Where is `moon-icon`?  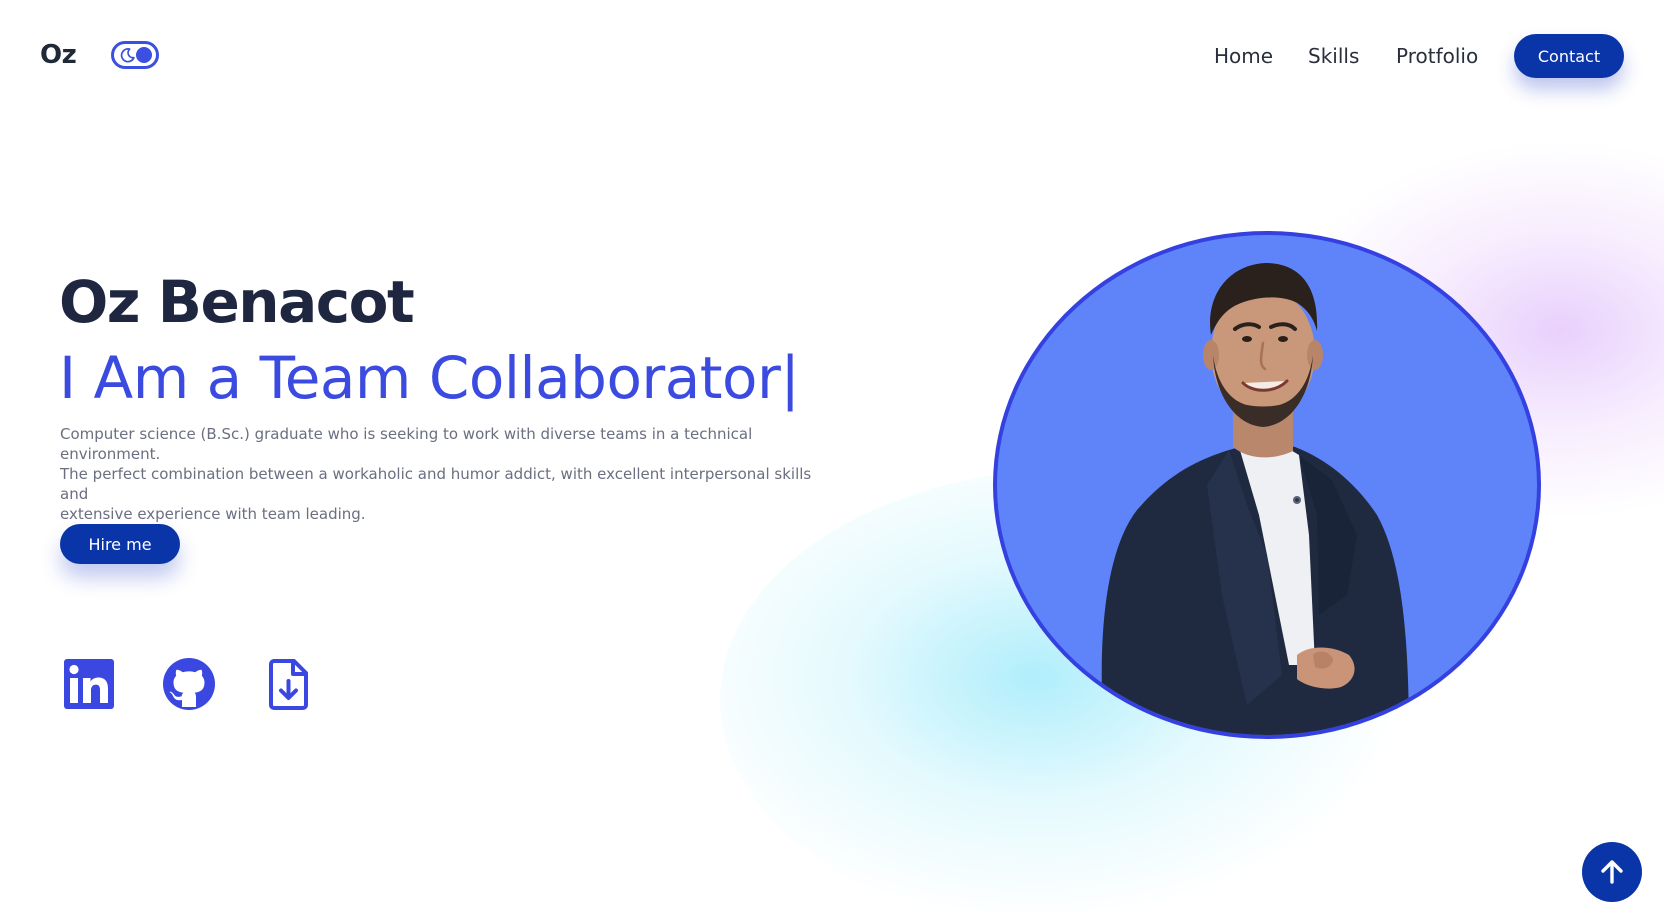 moon-icon is located at coordinates (127, 55).